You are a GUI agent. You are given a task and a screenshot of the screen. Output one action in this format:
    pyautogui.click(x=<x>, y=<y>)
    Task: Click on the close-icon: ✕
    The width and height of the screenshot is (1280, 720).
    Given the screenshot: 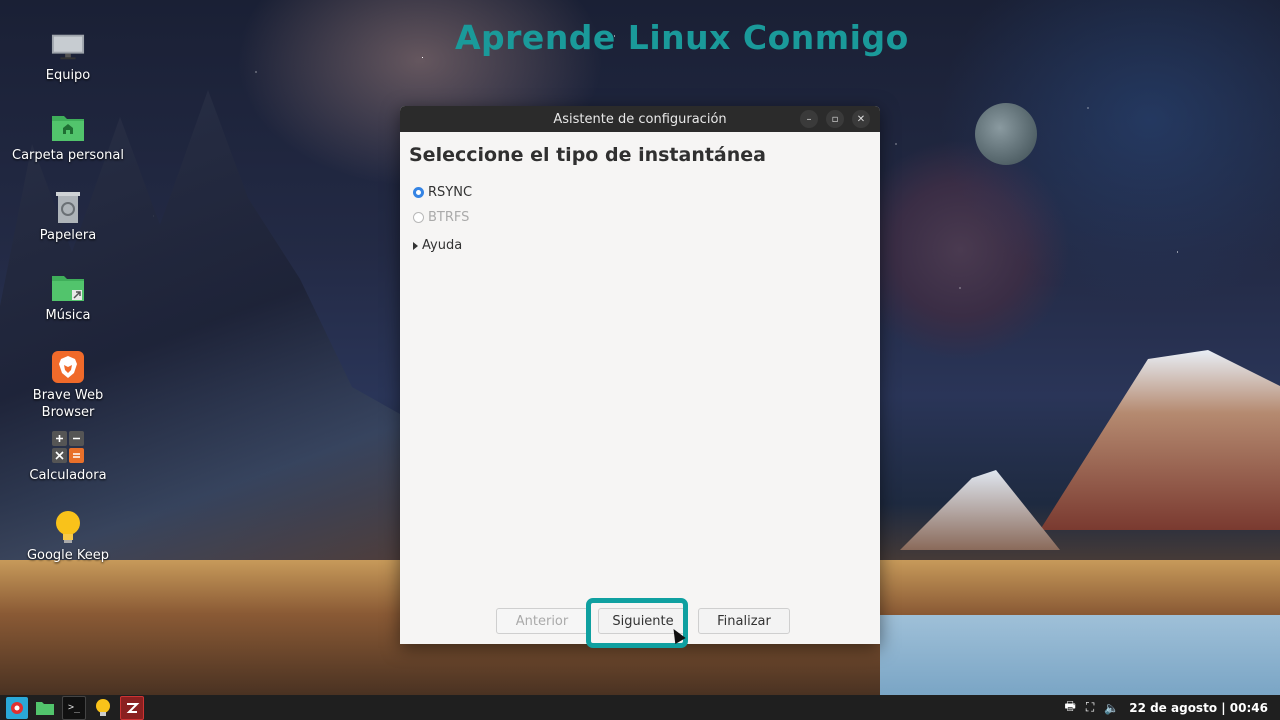 What is the action you would take?
    pyautogui.click(x=861, y=119)
    